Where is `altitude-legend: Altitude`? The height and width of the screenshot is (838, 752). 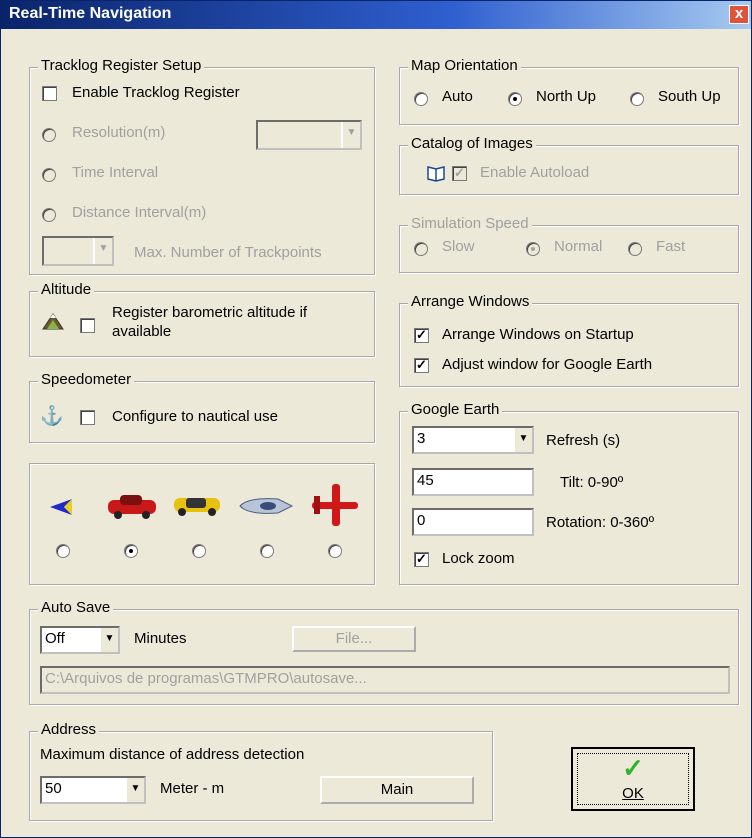
altitude-legend: Altitude is located at coordinates (66, 289).